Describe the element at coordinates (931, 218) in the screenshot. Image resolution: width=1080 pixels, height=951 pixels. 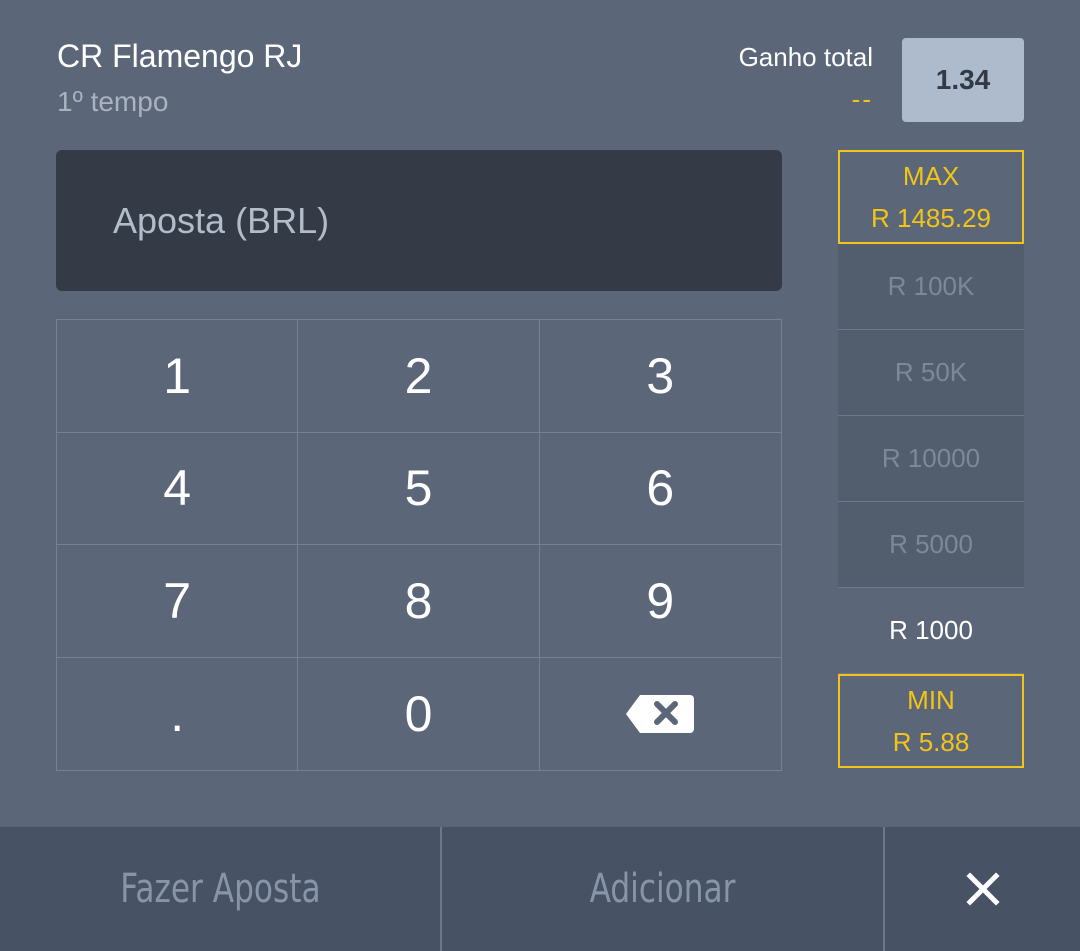
I see `max-value: R 1485.29` at that location.